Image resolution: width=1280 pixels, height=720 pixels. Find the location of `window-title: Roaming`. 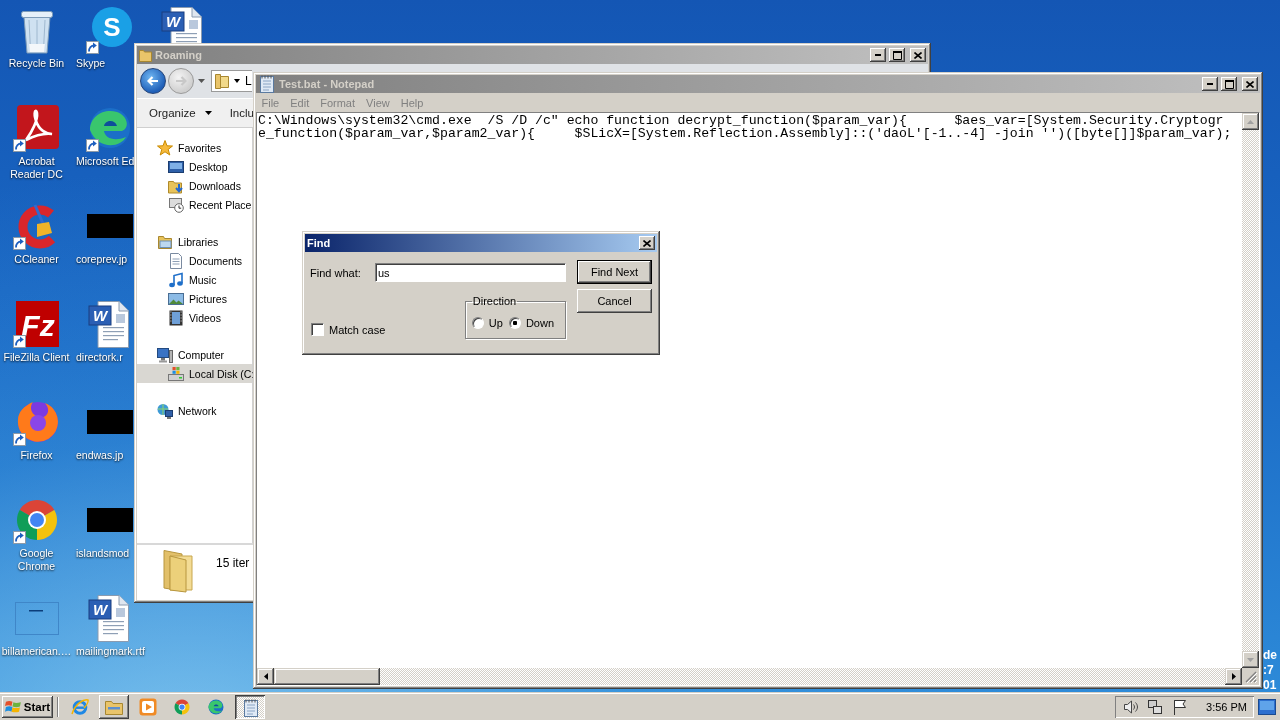

window-title: Roaming is located at coordinates (179, 55).